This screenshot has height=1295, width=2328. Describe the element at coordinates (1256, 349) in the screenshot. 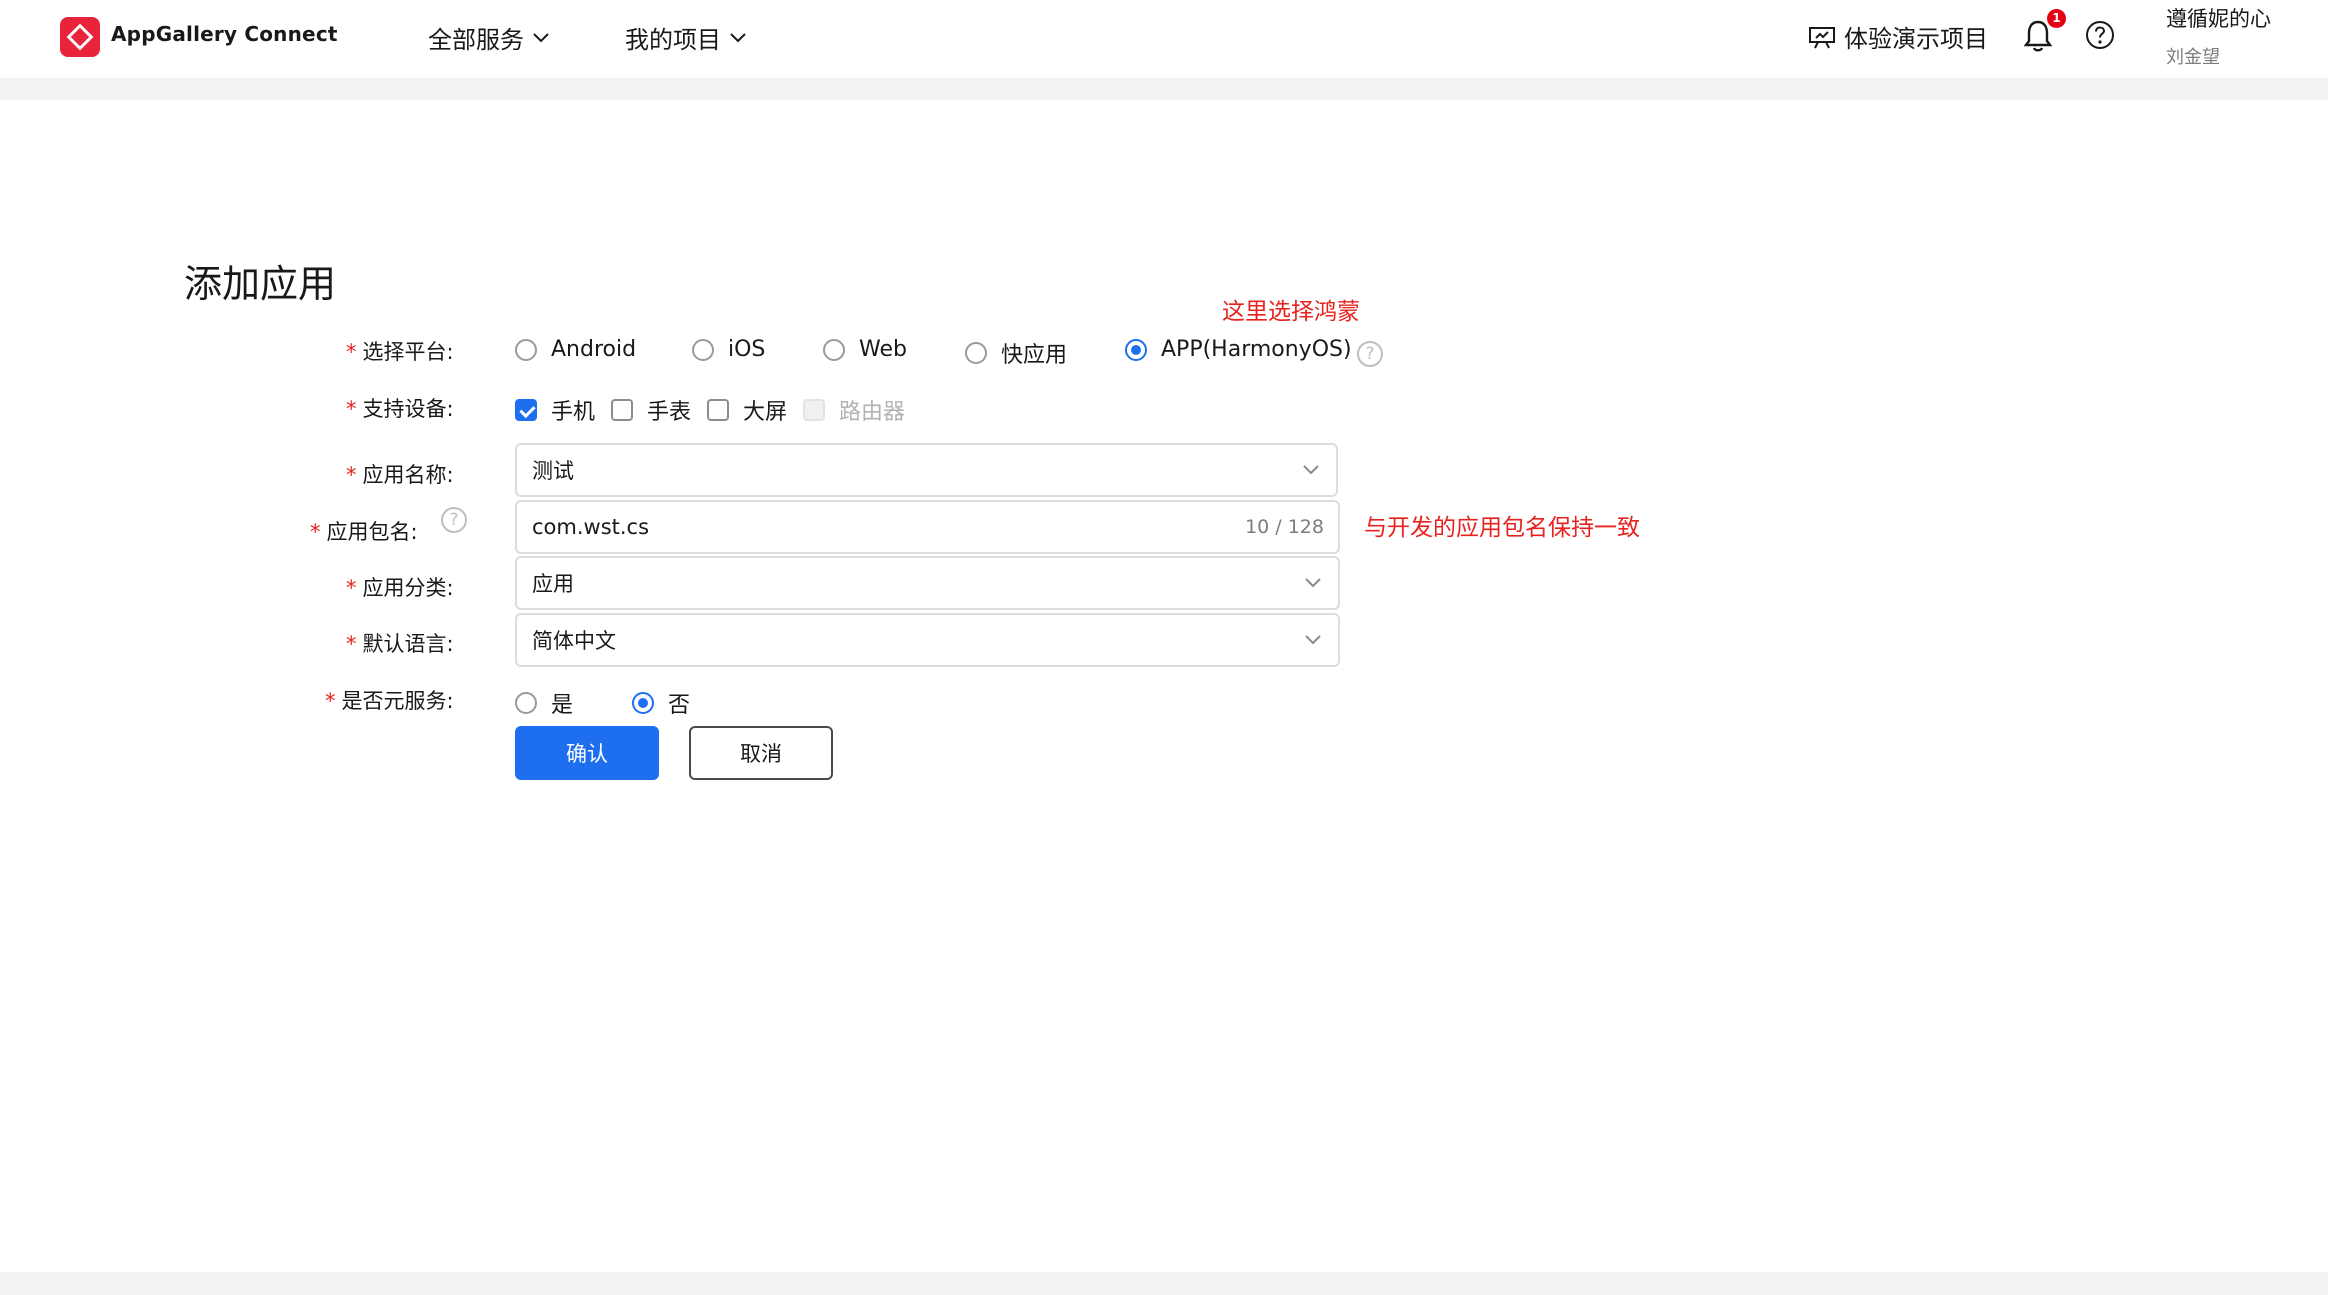

I see `platform-option-label: APP(HarmonyOS)` at that location.